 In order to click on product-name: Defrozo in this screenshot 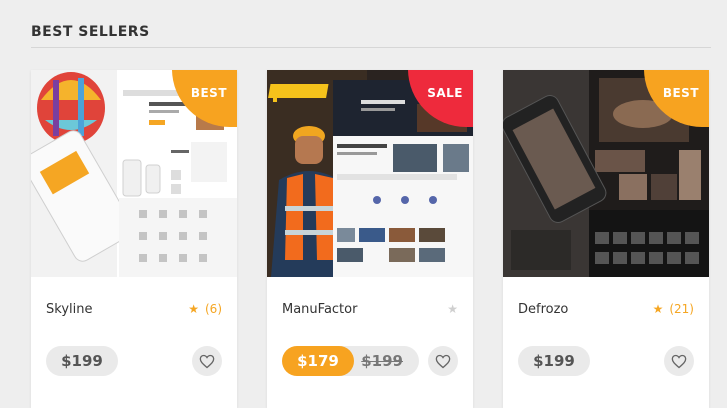, I will do `click(543, 309)`.